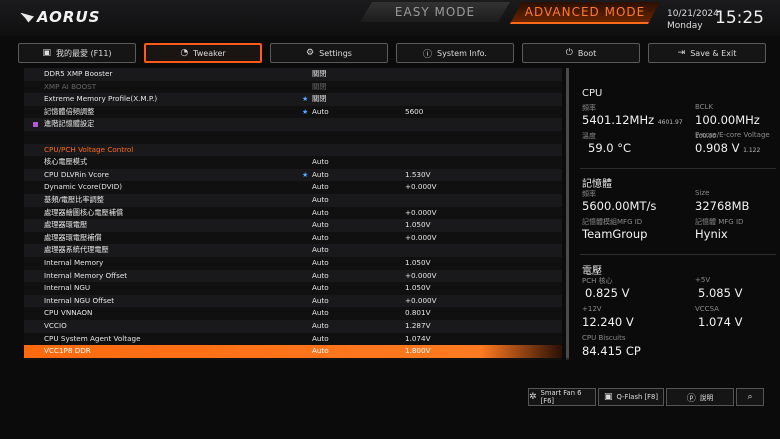  Describe the element at coordinates (435, 12) in the screenshot. I see `easy-mode-button: EASY MODE` at that location.